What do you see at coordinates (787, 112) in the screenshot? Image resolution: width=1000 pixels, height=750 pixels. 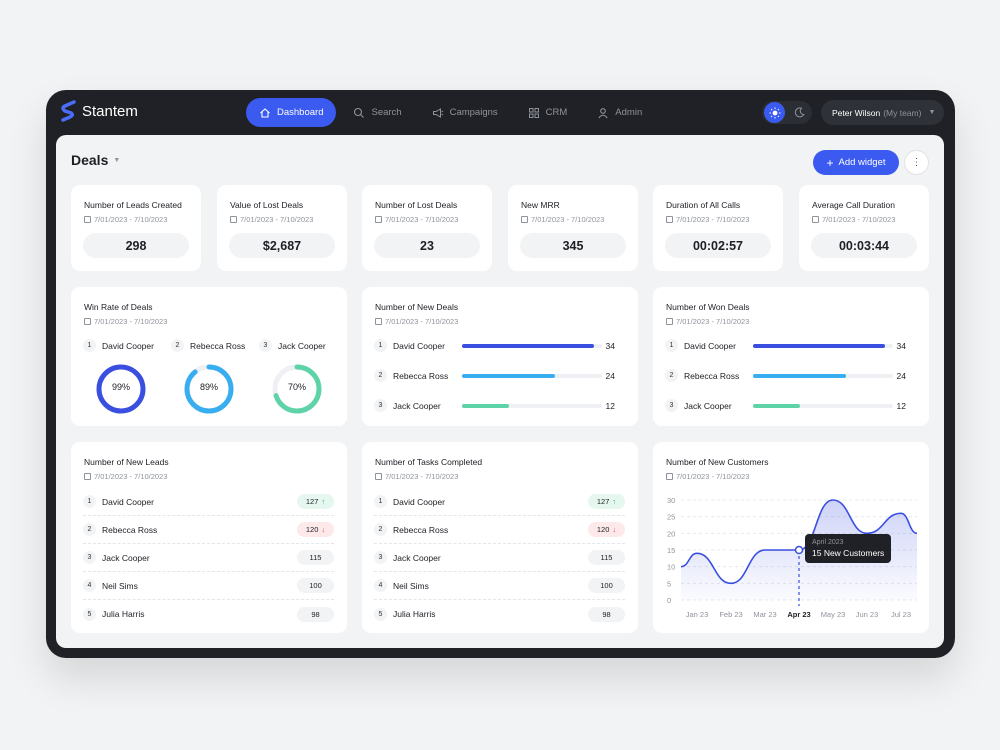 I see `theme-toggle` at bounding box center [787, 112].